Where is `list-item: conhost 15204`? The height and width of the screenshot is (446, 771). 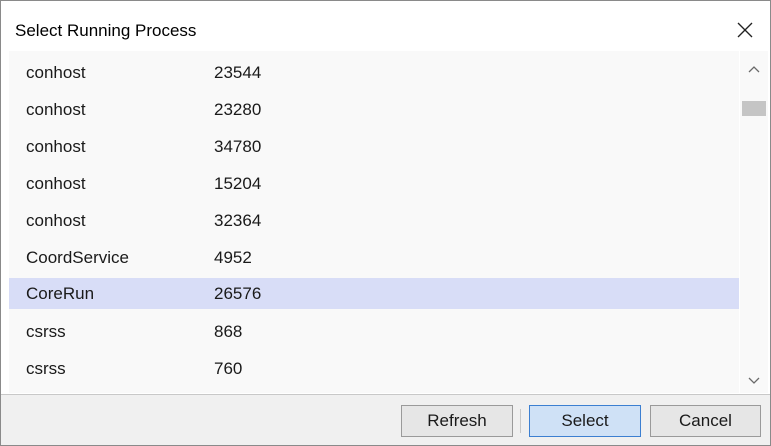 list-item: conhost 15204 is located at coordinates (374, 183).